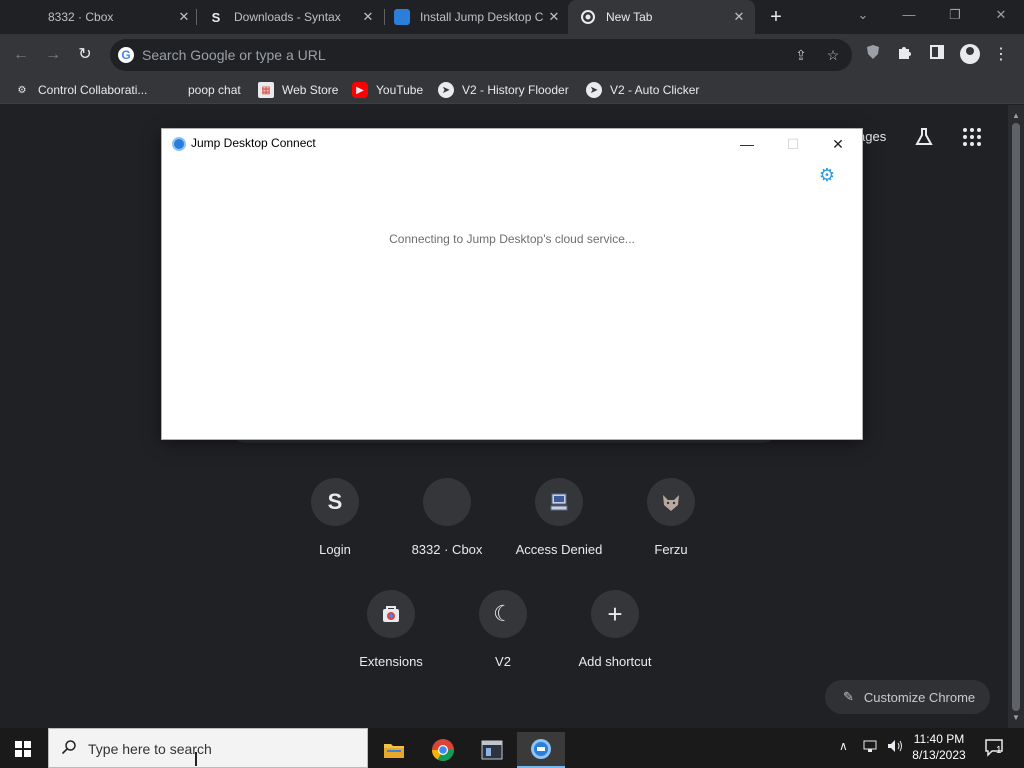 Image resolution: width=1024 pixels, height=768 pixels. I want to click on bookmark-v2-history-flooder: ➤ V2 - History Flooder, so click(503, 90).